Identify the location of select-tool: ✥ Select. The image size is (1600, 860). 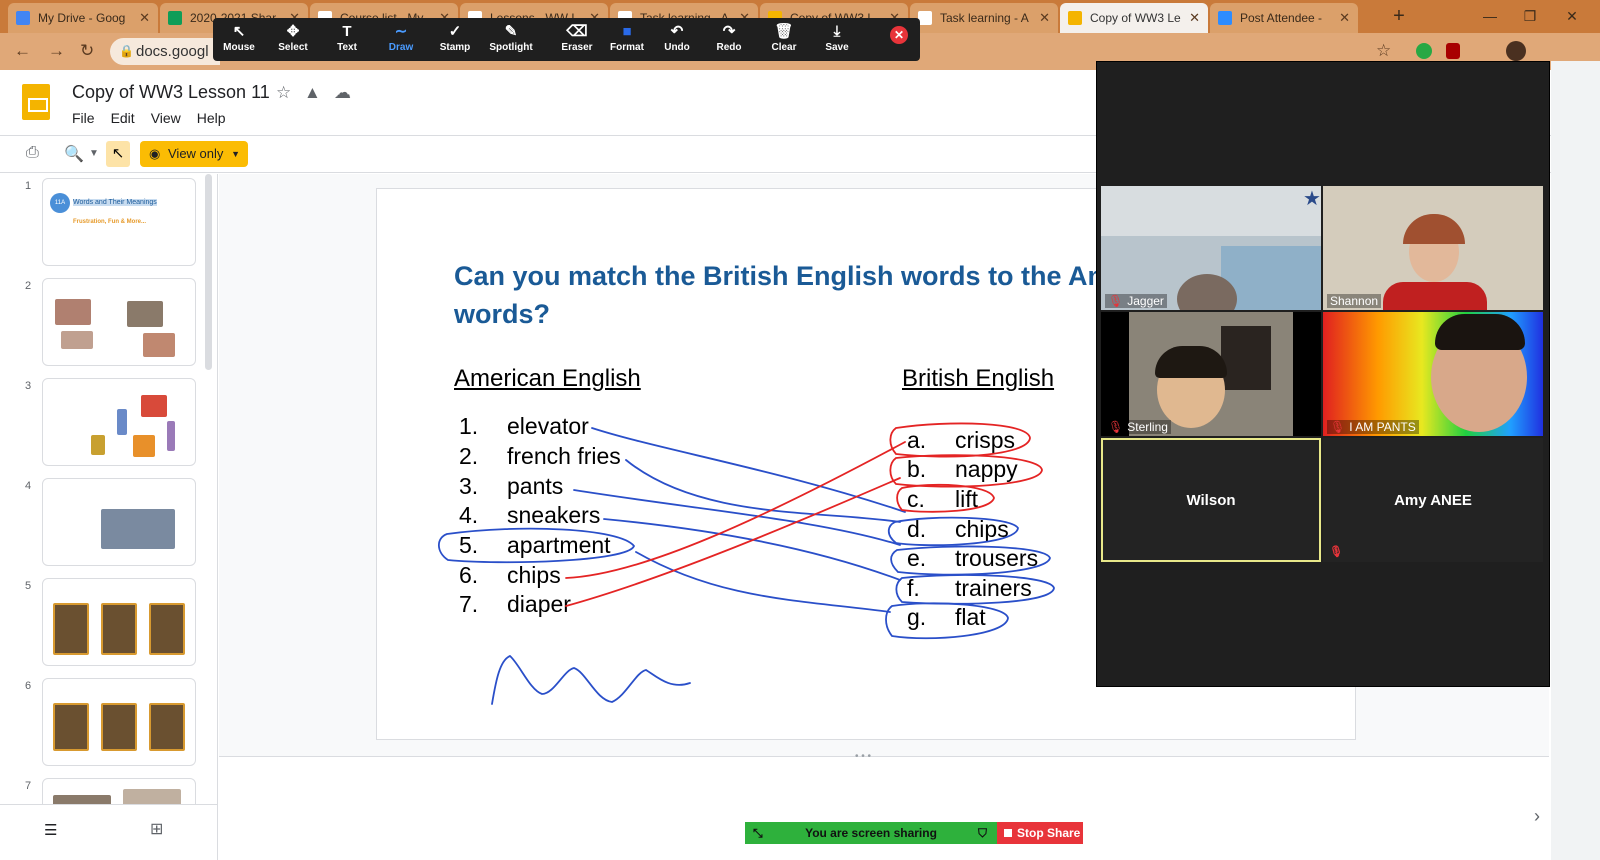
(293, 37).